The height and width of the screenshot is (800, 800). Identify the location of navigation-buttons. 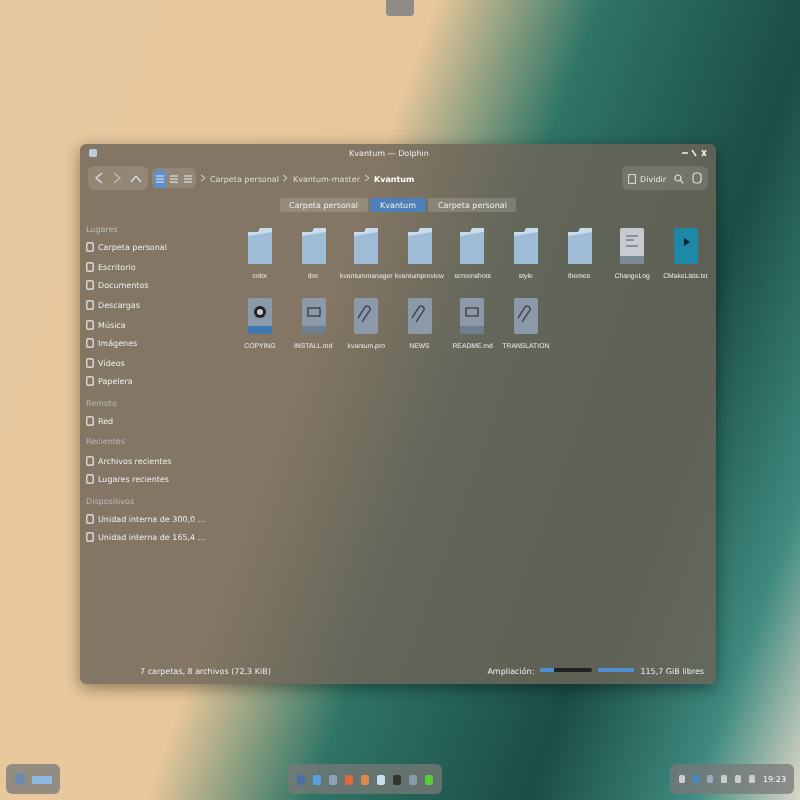
(118, 178).